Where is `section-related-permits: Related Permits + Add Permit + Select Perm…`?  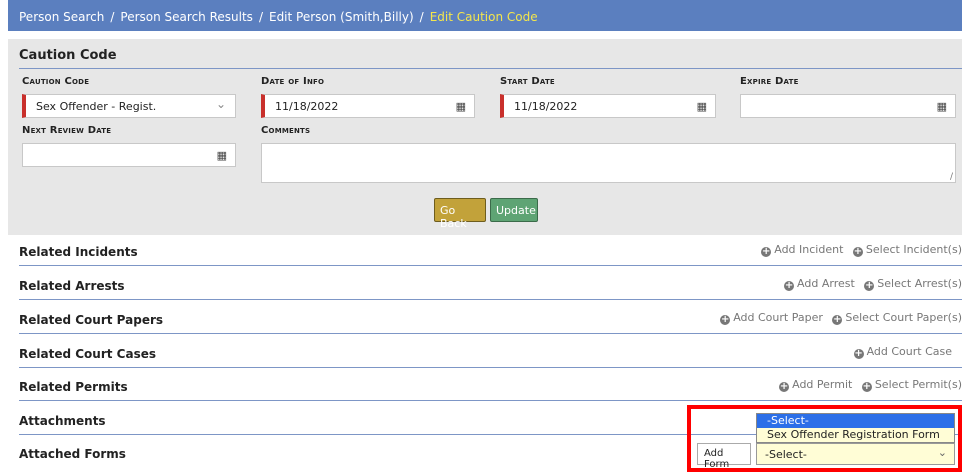
section-related-permits: Related Permits + Add Permit + Select Perm… is located at coordinates (485, 386).